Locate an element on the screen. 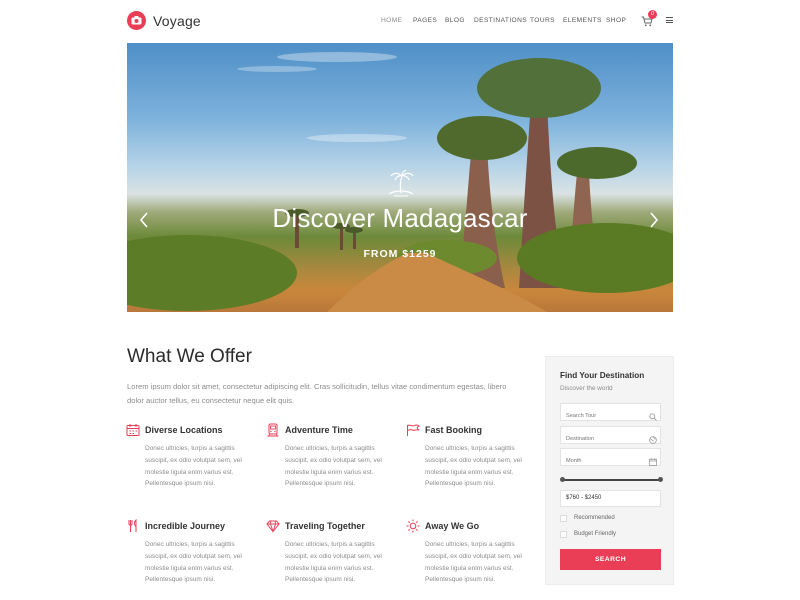 The height and width of the screenshot is (600, 800). hero-title: Discover Madagascar is located at coordinates (400, 218).